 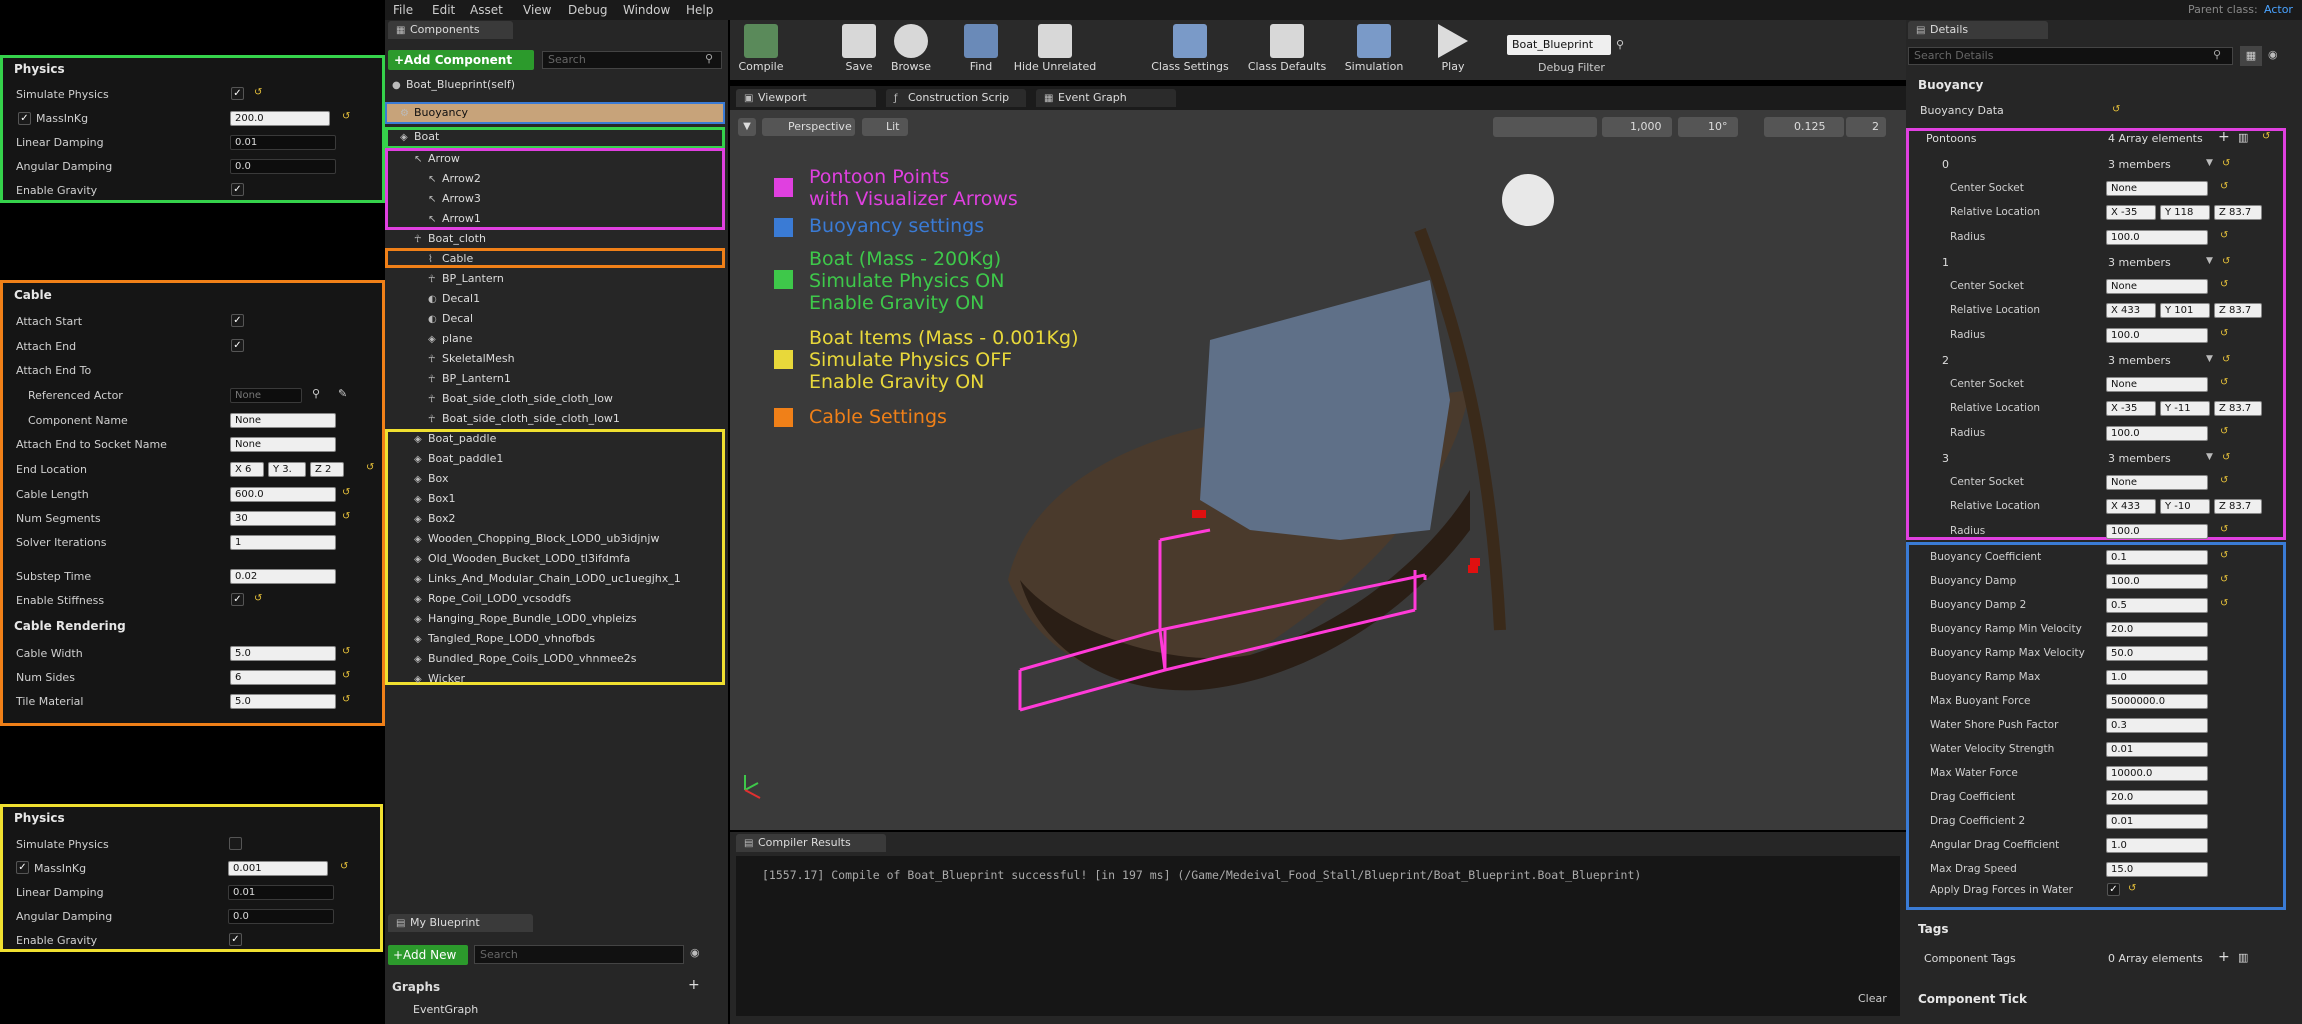 What do you see at coordinates (327, 469) in the screenshot?
I see `end-location-z: Z 2` at bounding box center [327, 469].